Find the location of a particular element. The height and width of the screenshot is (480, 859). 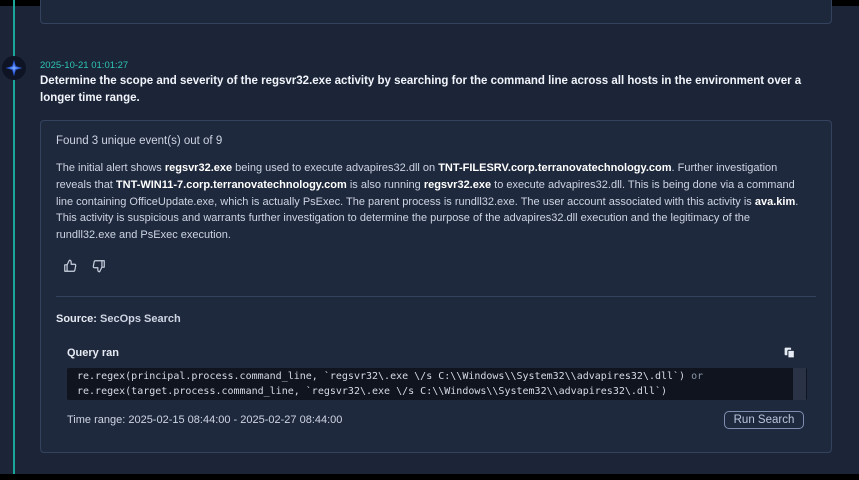

summary-text: being used to execute advapires32.dll on is located at coordinates (335, 168).